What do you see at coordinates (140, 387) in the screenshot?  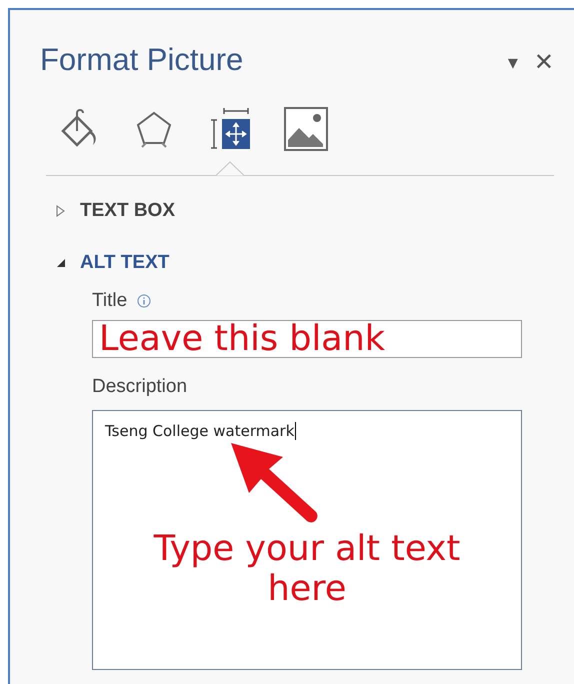 I see `description-label: Description` at bounding box center [140, 387].